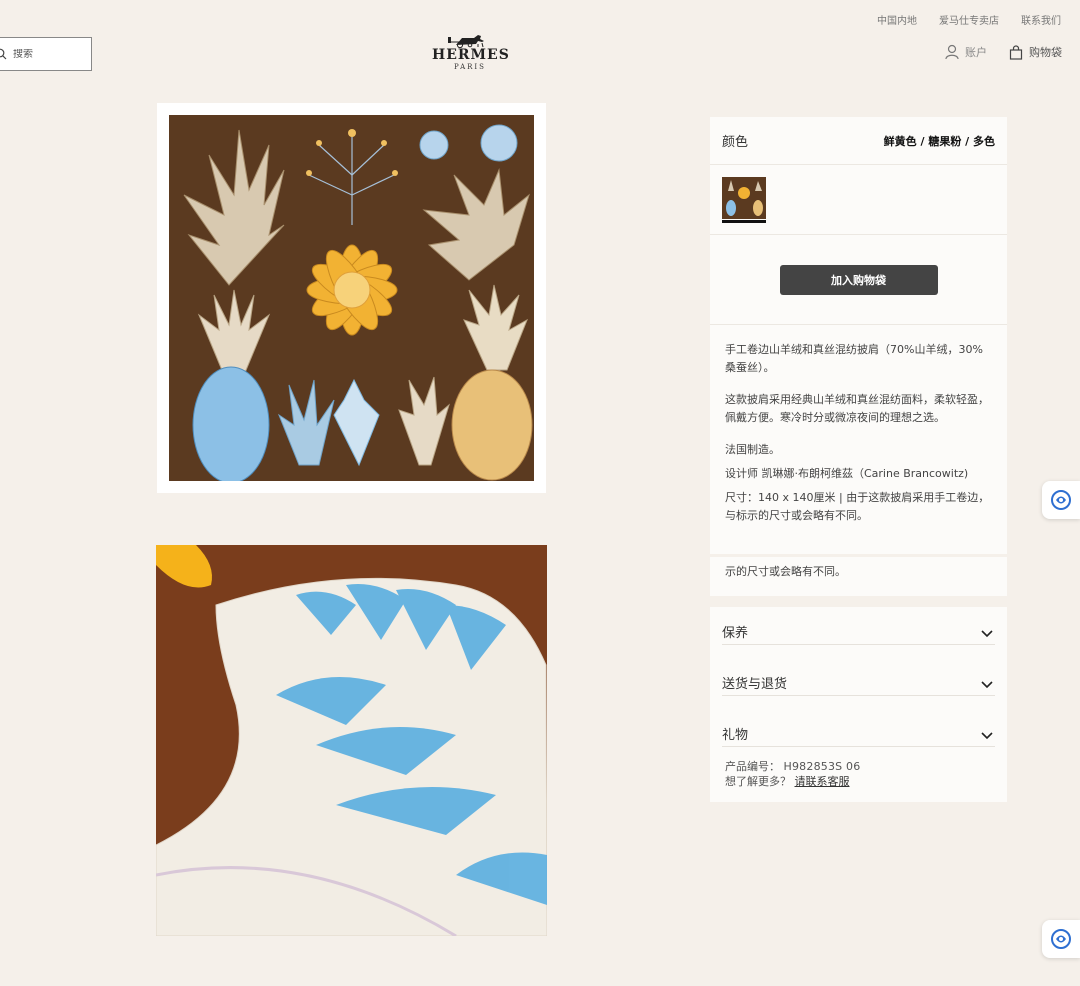 The width and height of the screenshot is (1080, 986). I want to click on product-image-main, so click(351, 298).